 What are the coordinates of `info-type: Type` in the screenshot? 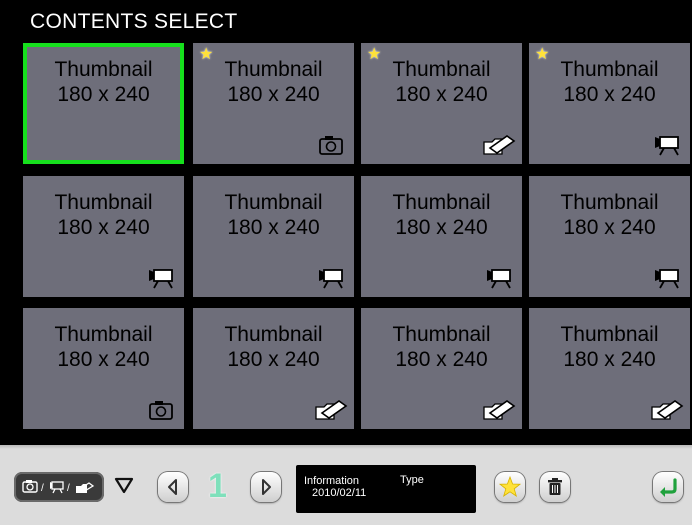 It's located at (412, 480).